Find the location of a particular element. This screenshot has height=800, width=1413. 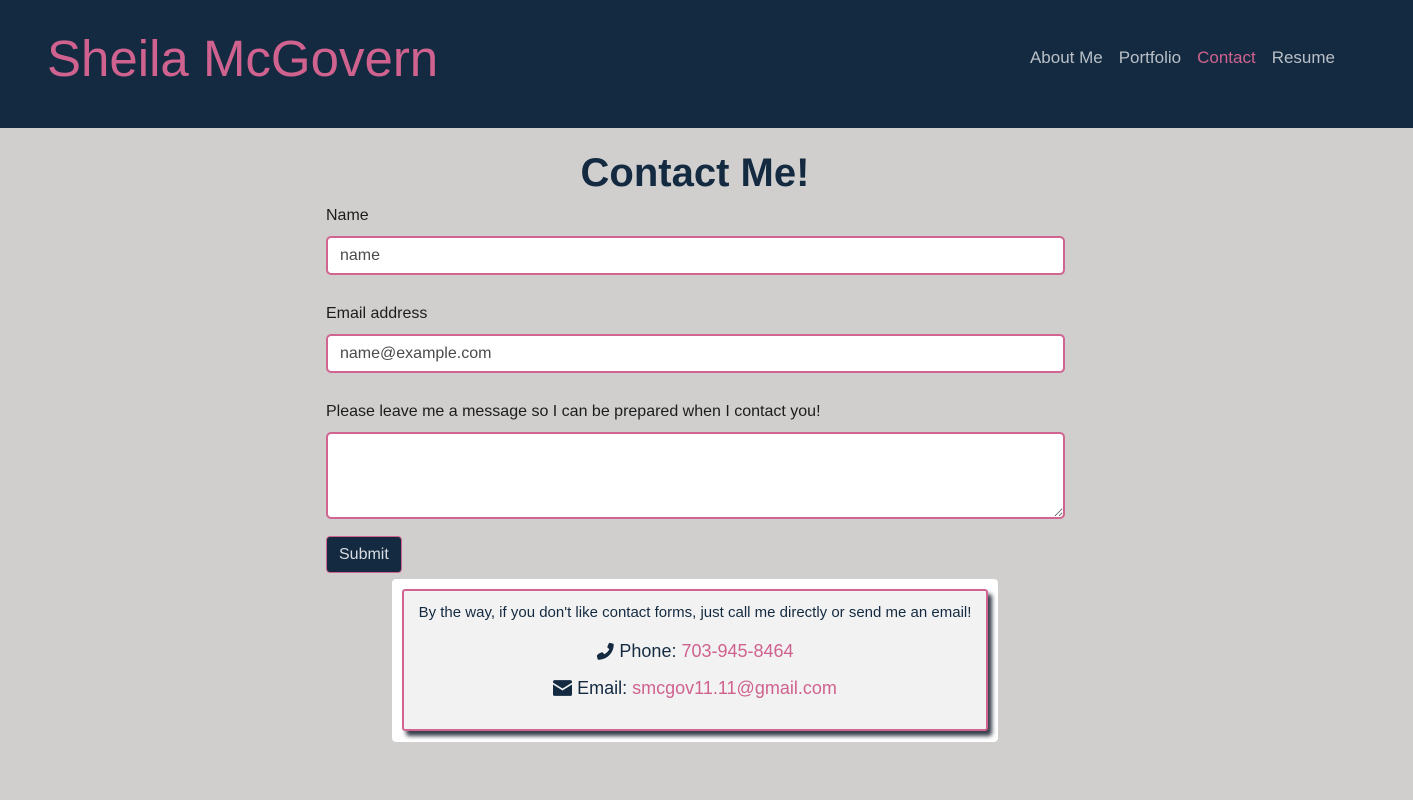

phone-label: Phone: is located at coordinates (648, 651).